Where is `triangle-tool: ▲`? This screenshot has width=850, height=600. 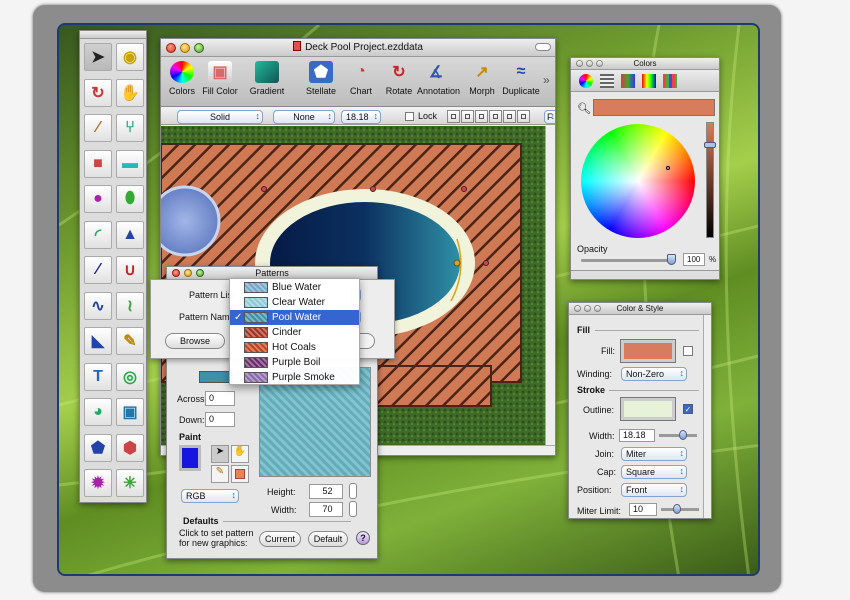 triangle-tool: ▲ is located at coordinates (130, 234).